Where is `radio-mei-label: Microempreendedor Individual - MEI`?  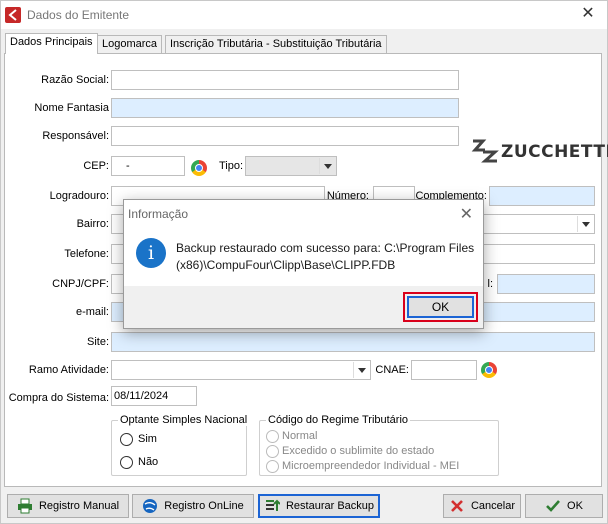 radio-mei-label: Microempreendedor Individual - MEI is located at coordinates (371, 466).